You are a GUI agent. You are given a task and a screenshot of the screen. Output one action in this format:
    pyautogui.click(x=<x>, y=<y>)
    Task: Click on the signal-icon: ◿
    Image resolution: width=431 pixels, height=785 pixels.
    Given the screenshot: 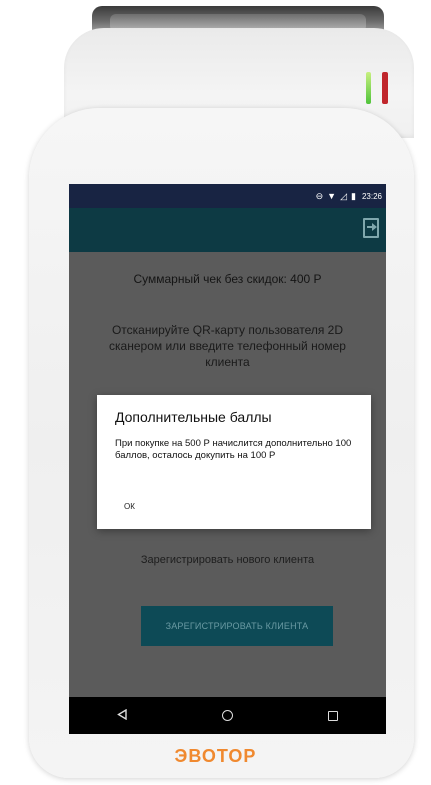 What is the action you would take?
    pyautogui.click(x=344, y=195)
    